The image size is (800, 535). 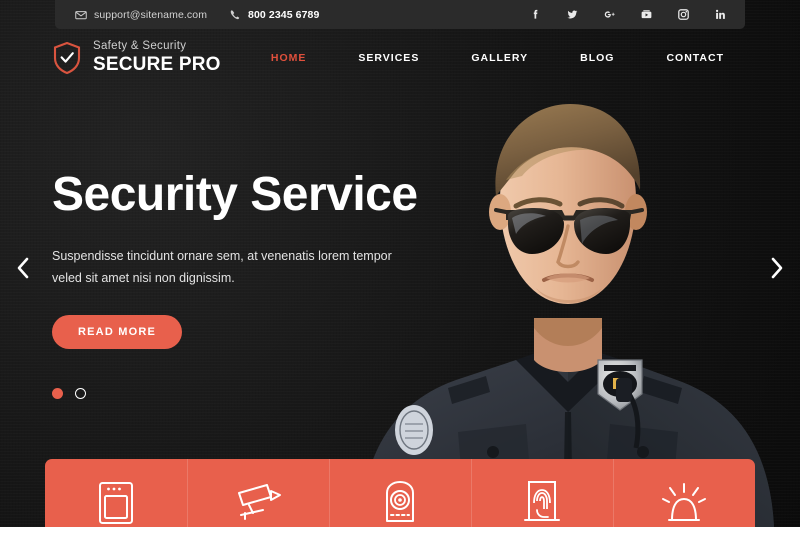 What do you see at coordinates (252, 394) in the screenshot?
I see `slider-pagination` at bounding box center [252, 394].